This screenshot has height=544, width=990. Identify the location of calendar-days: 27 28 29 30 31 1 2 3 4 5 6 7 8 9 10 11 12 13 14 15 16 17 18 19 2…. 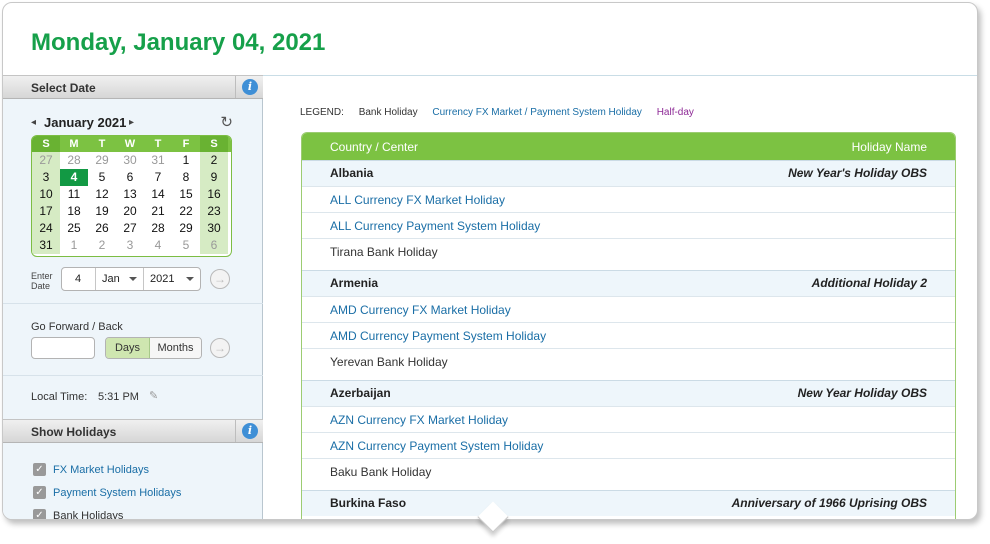
(131, 203).